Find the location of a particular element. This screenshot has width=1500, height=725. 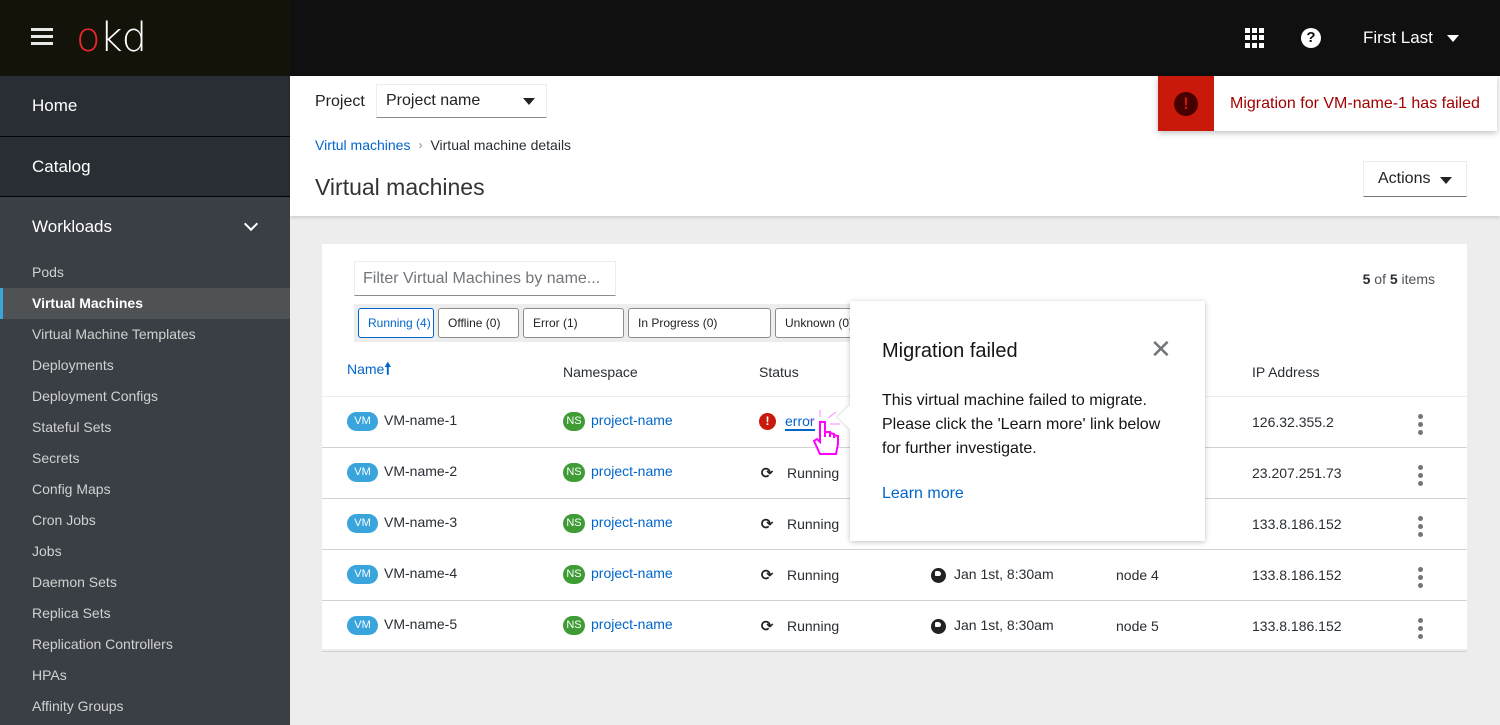

user-menu: First Last is located at coordinates (1411, 38).